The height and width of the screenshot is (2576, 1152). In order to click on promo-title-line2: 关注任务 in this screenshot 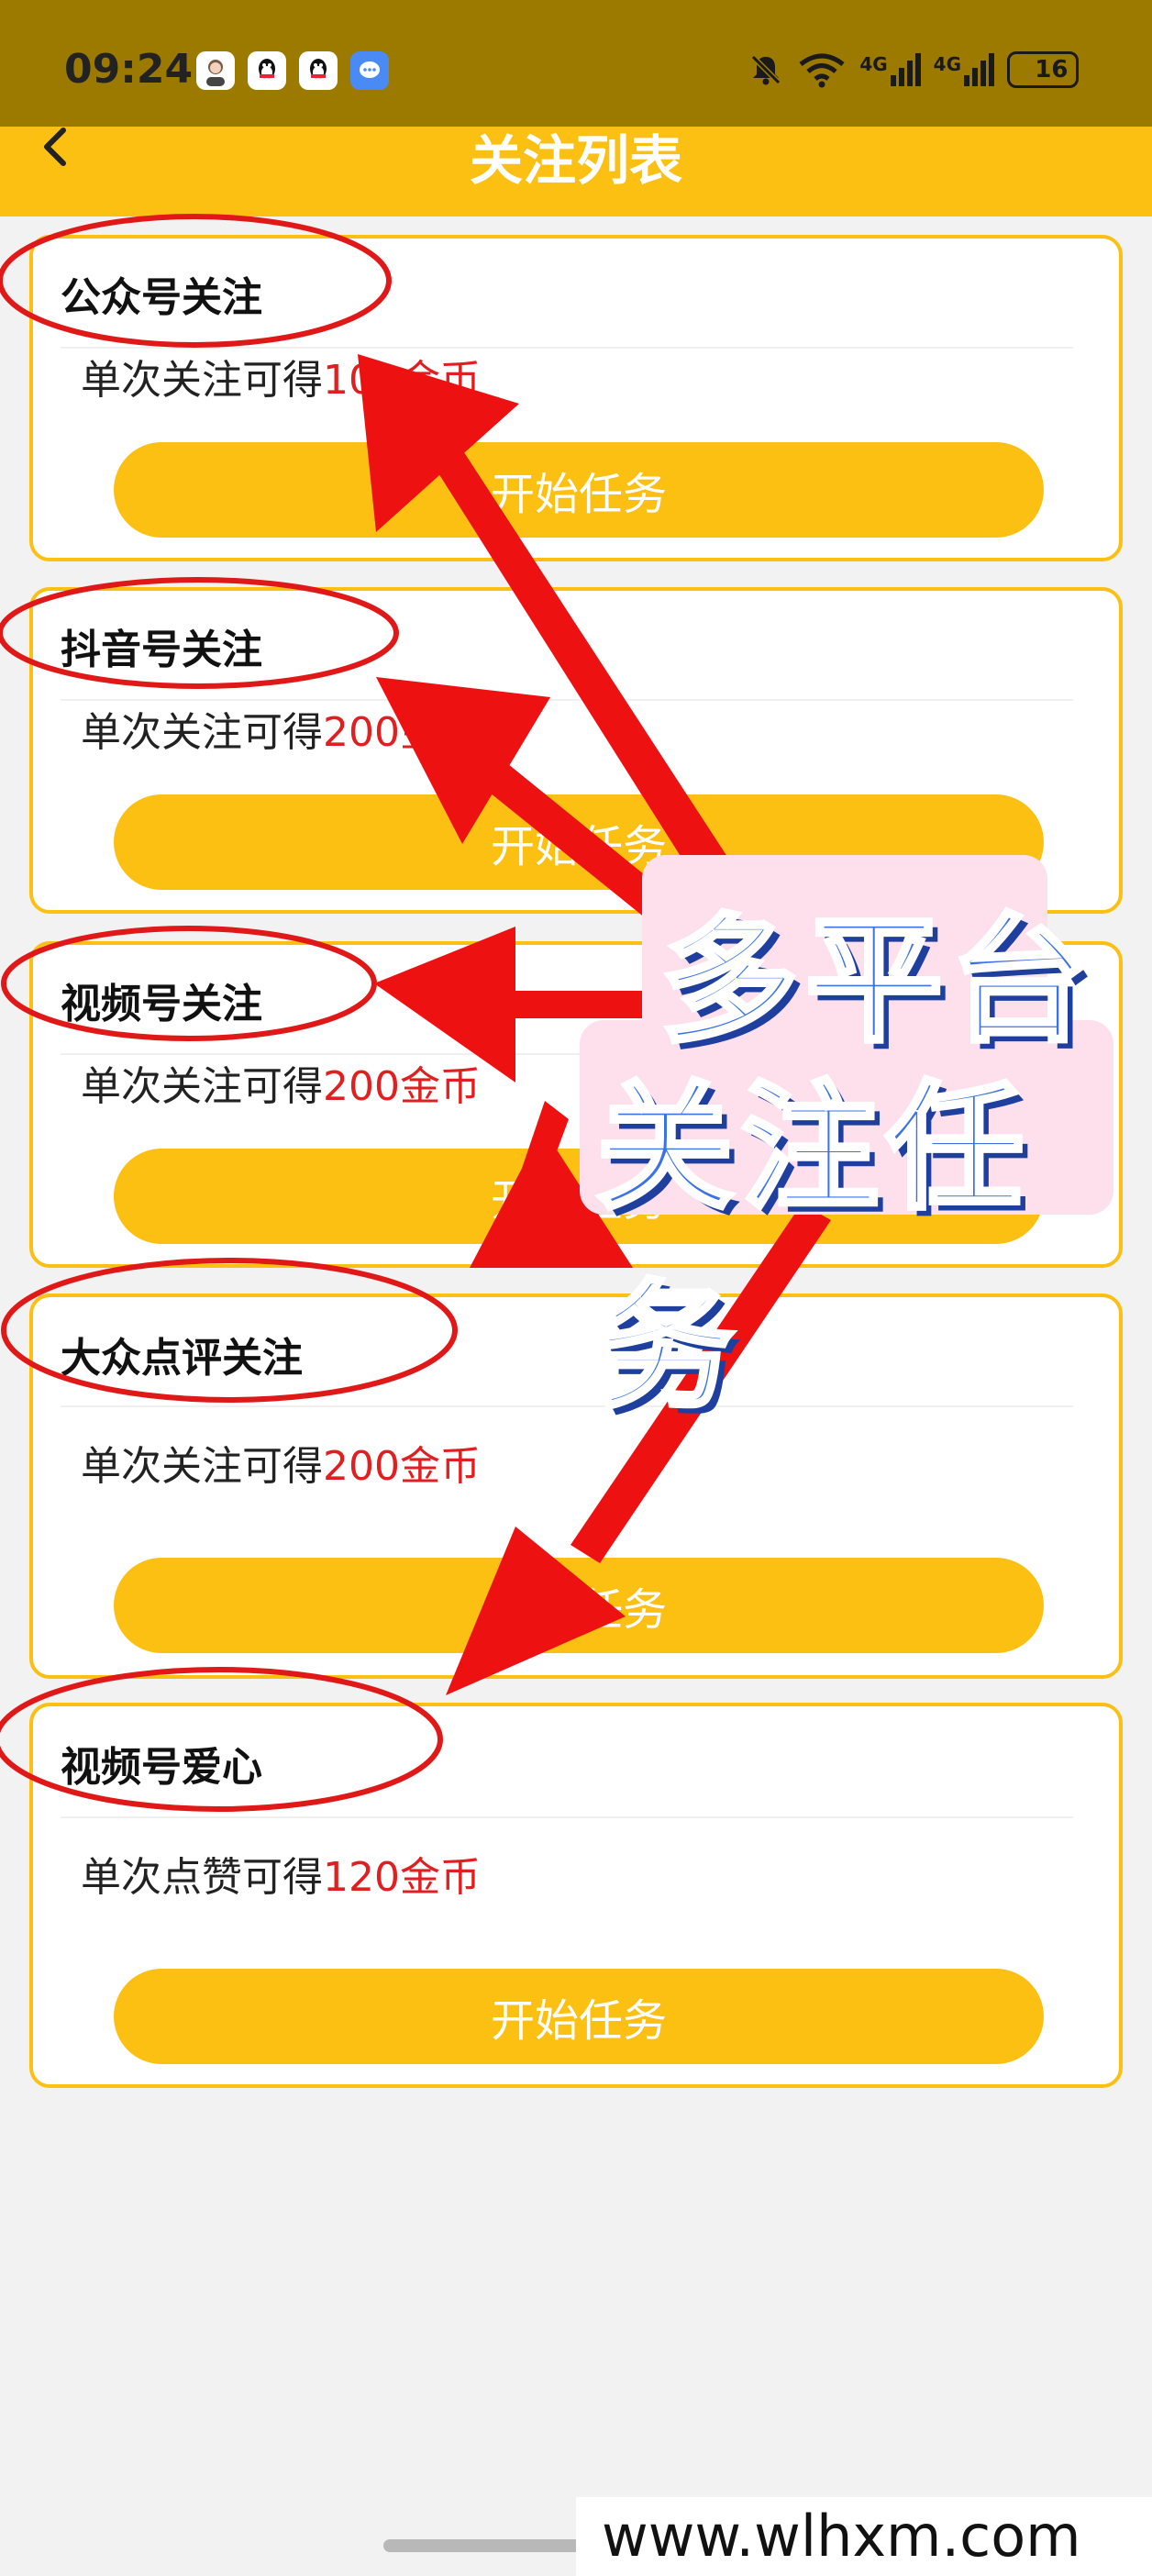, I will do `click(813, 1248)`.